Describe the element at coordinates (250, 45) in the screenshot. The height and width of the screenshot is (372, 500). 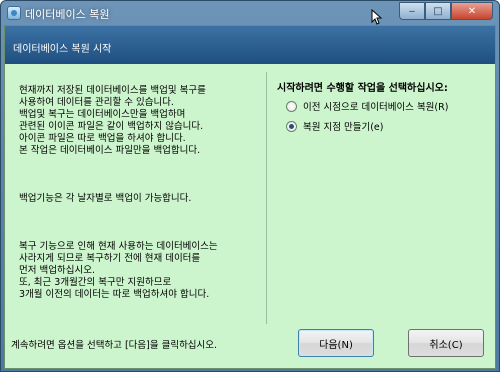
I see `header-banner: 데이터베이스 복원 시작` at that location.